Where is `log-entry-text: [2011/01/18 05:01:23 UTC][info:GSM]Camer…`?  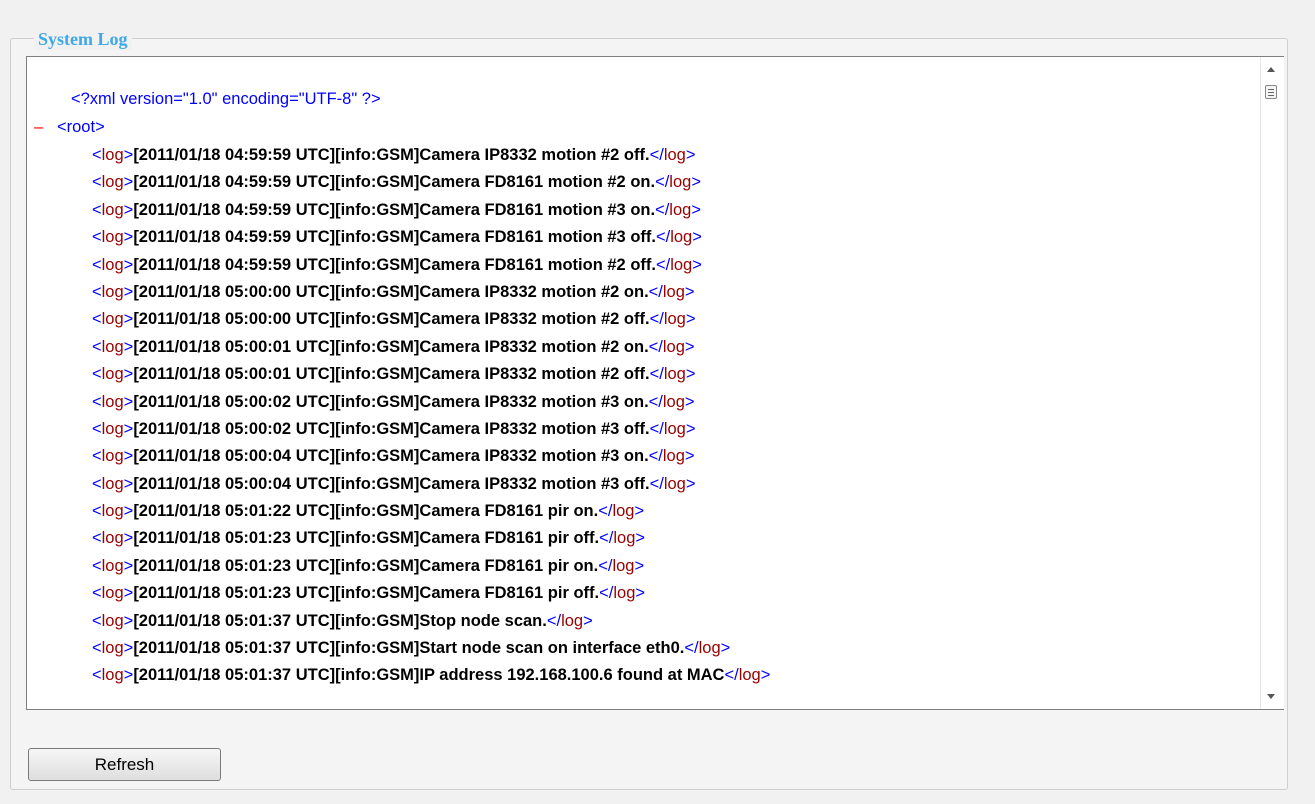
log-entry-text: [2011/01/18 05:01:23 UTC][info:GSM]Camer… is located at coordinates (366, 538).